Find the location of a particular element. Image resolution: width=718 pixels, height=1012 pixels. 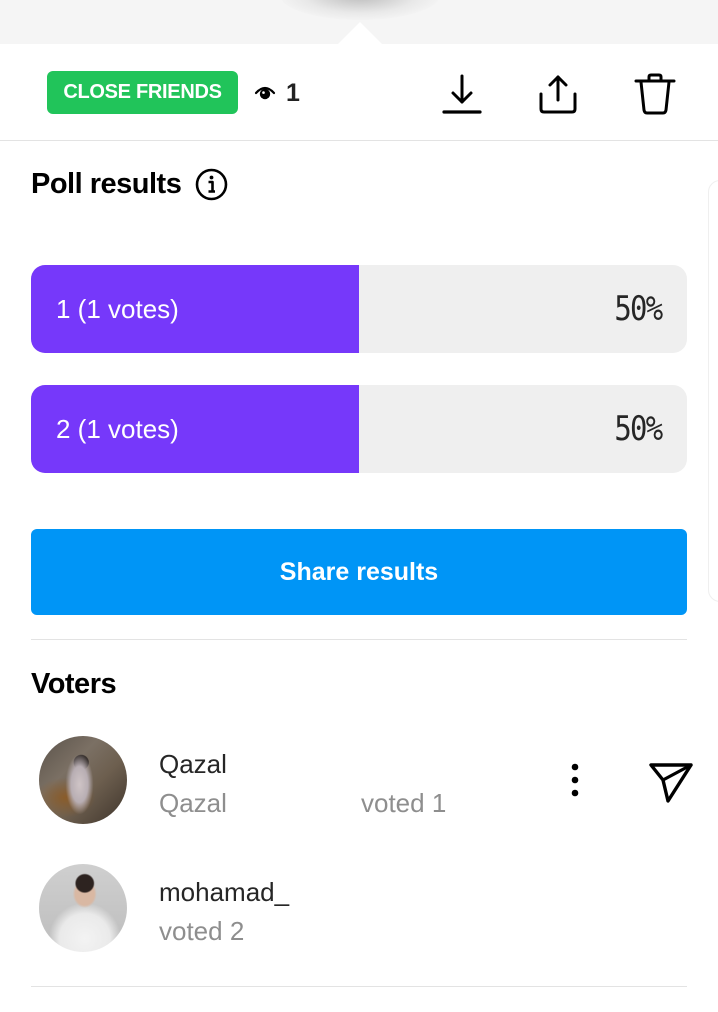

more-vertical-icon is located at coordinates (575, 780).